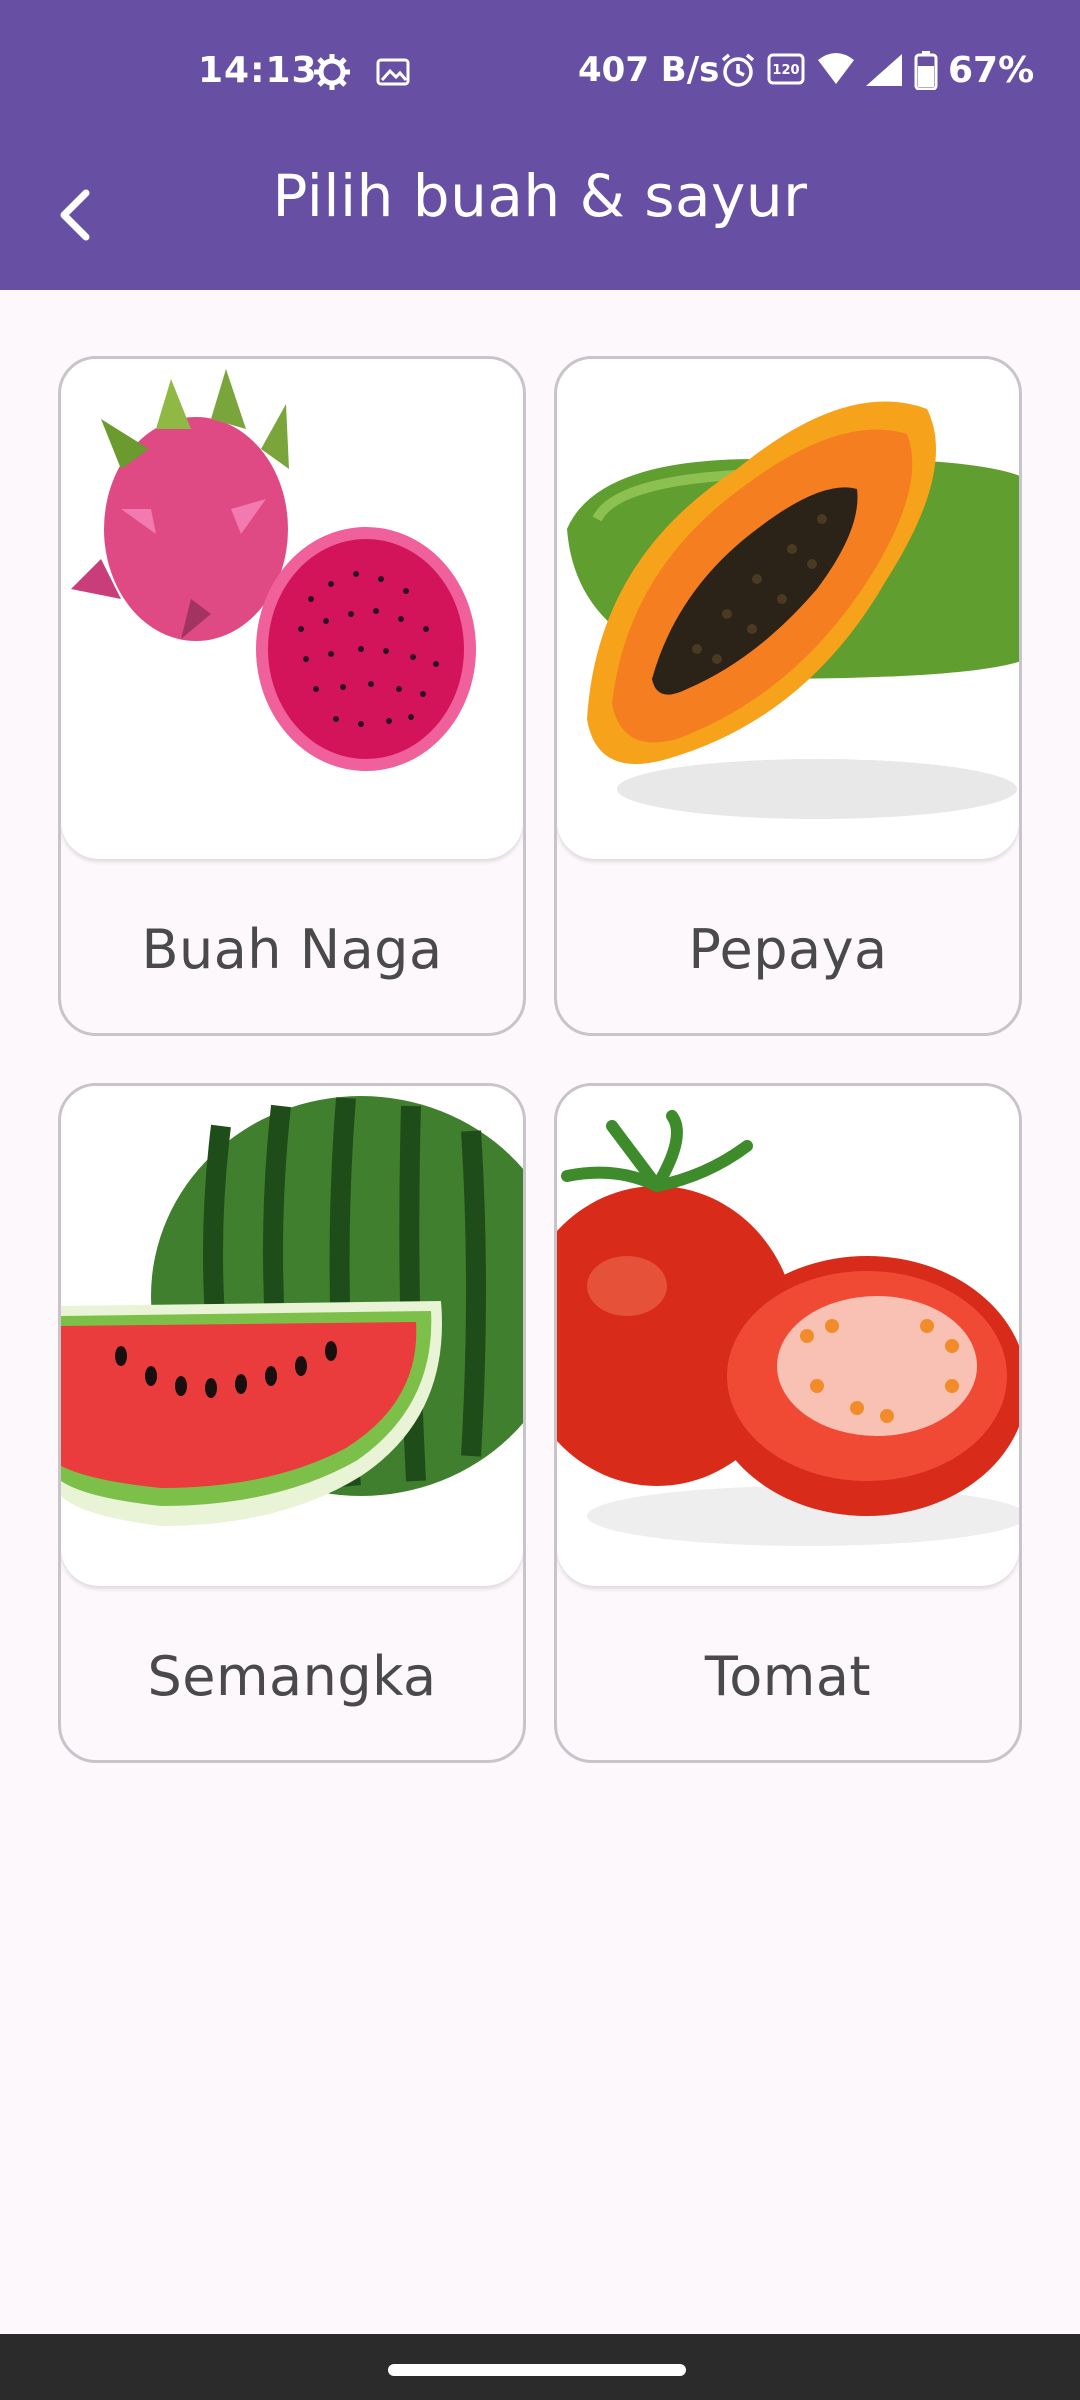  I want to click on system-nav-bar, so click(540, 2367).